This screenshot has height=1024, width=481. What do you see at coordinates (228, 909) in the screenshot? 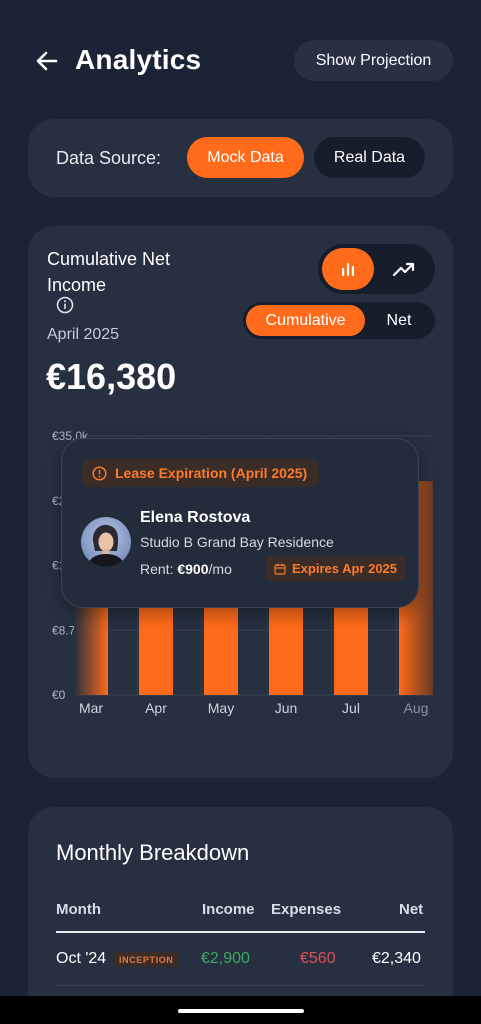
I see `column-header-income: Income` at bounding box center [228, 909].